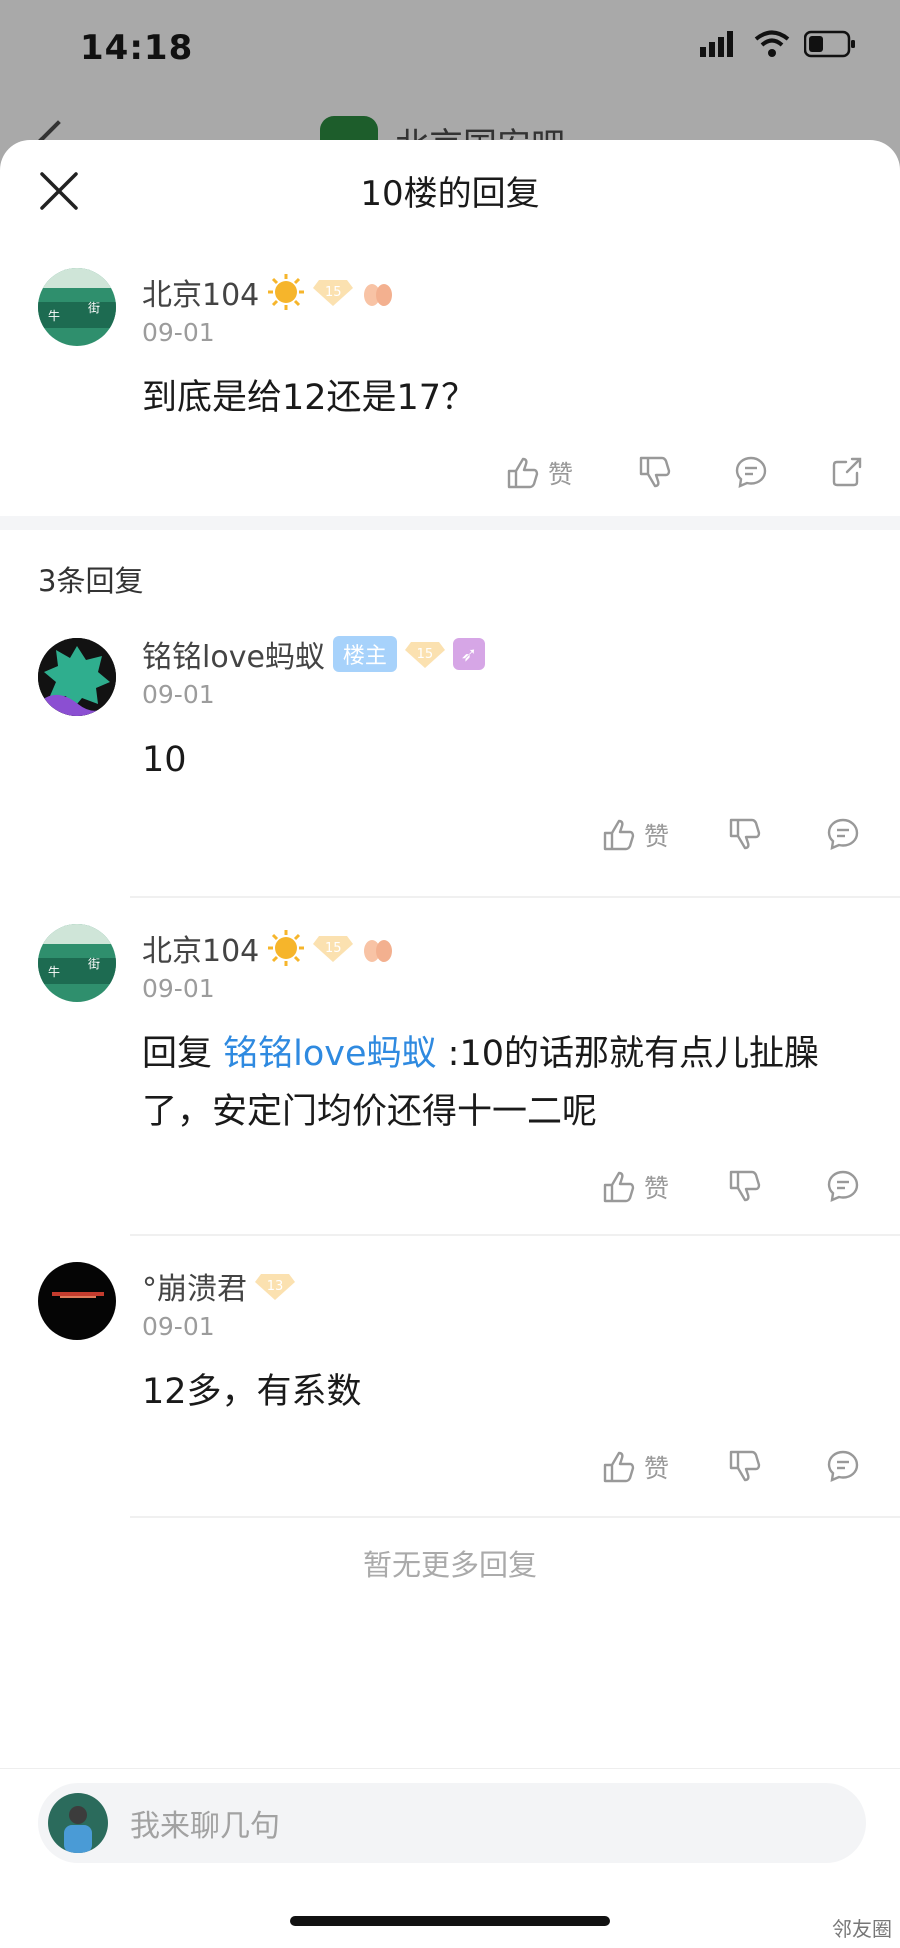 Image resolution: width=900 pixels, height=1948 pixels. What do you see at coordinates (233, 654) in the screenshot?
I see `username: 铭铭love蚂蚁` at bounding box center [233, 654].